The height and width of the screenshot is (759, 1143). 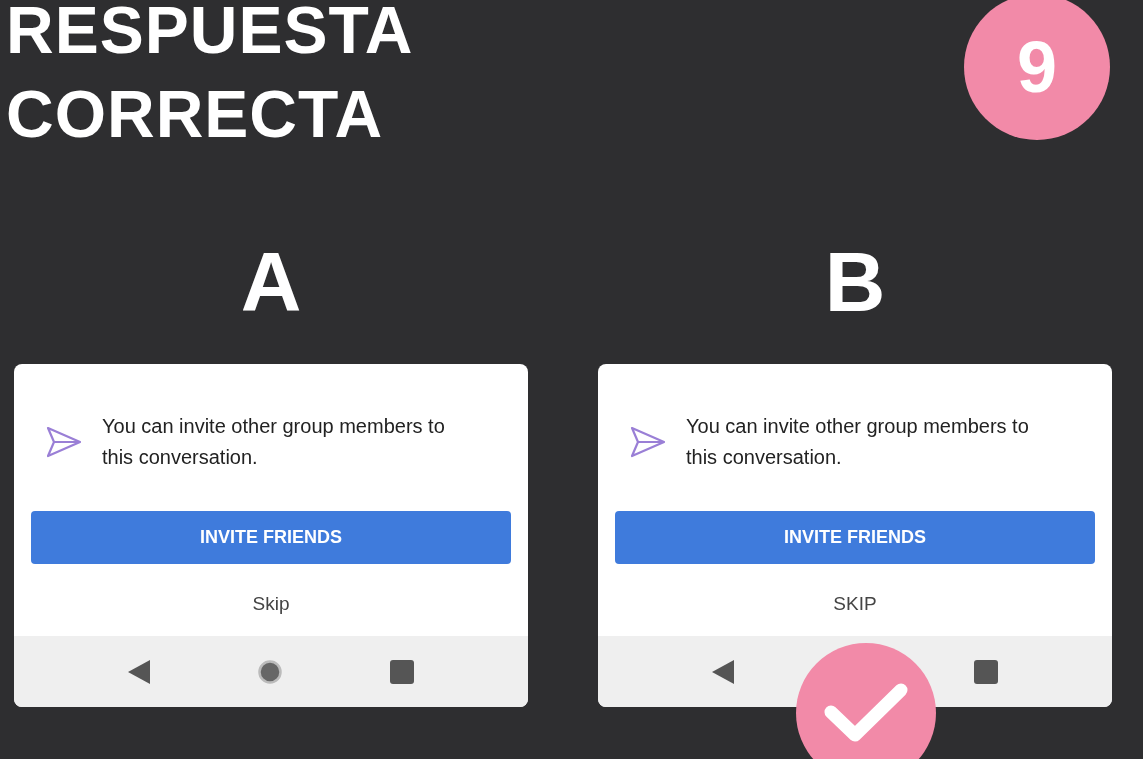 I want to click on slide-title: RESPUESTA, so click(x=210, y=34).